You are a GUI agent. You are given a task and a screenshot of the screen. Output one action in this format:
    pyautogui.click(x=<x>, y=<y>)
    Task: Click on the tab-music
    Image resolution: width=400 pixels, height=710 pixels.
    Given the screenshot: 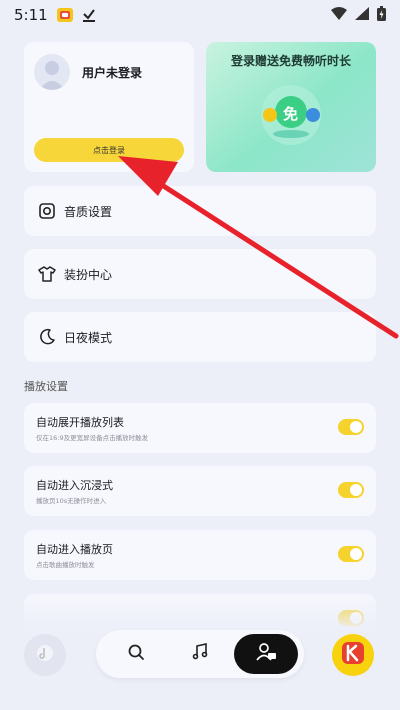 What is the action you would take?
    pyautogui.click(x=200, y=654)
    